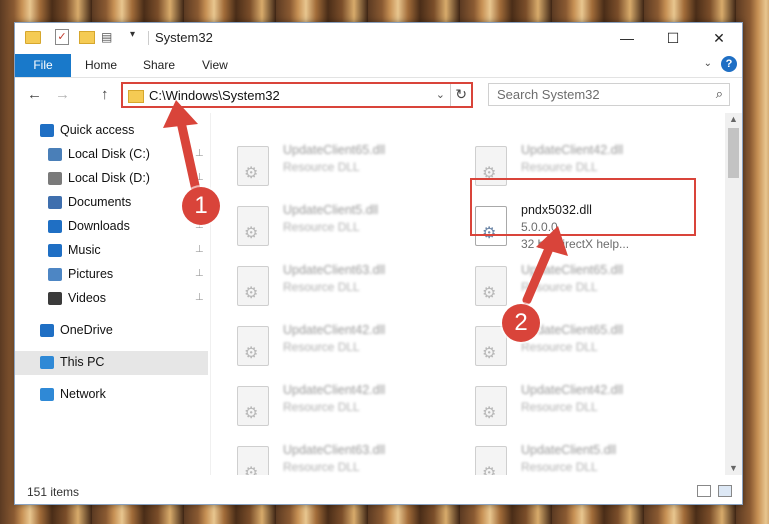  What do you see at coordinates (733, 468) in the screenshot?
I see `scroll-down-arrow-icon: ▼` at bounding box center [733, 468].